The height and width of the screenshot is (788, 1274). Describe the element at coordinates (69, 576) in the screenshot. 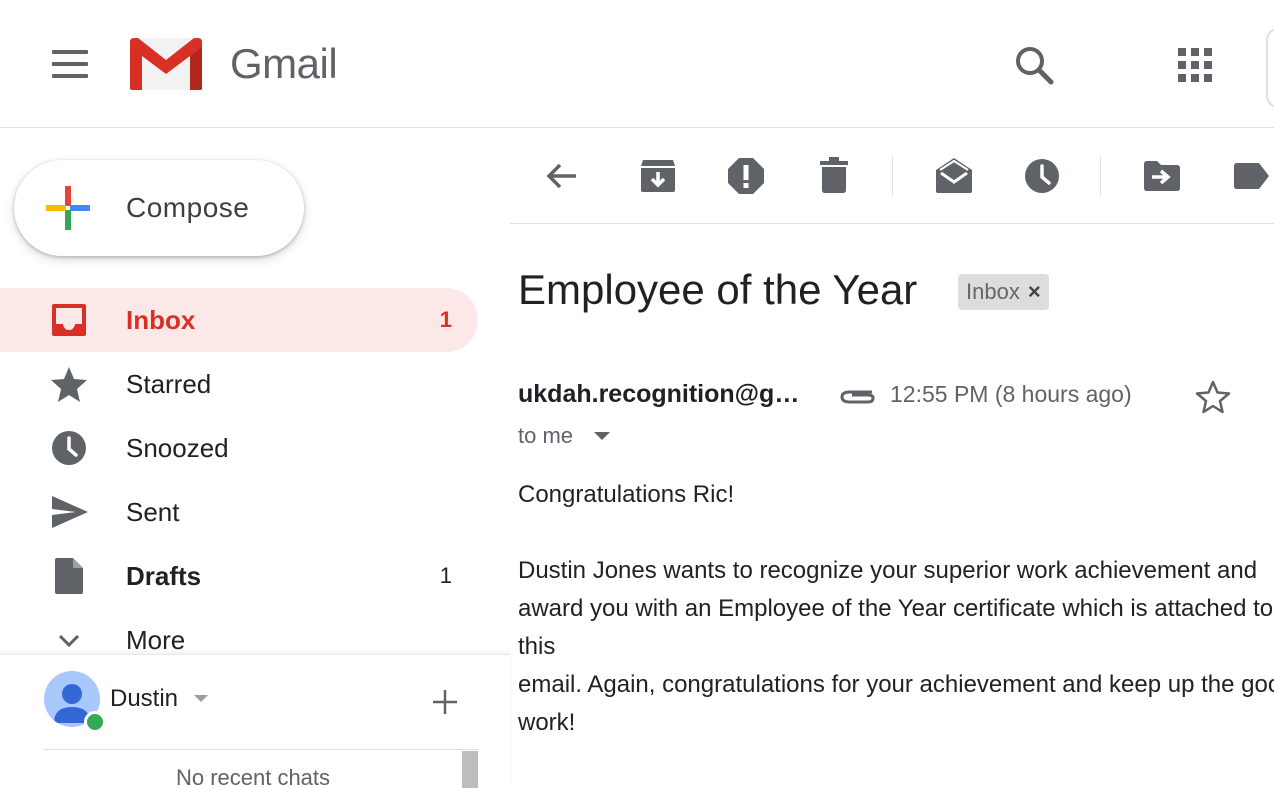

I see `draft-file-icon` at that location.